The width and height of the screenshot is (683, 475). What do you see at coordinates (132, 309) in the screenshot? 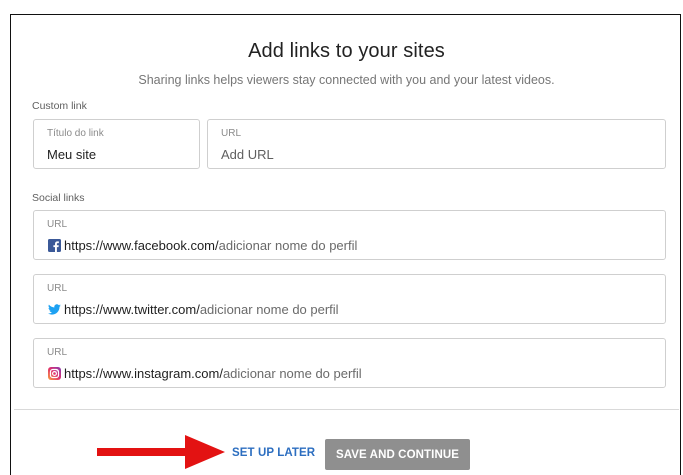
I see `twitter-url-prefix: https://www.twitter.com/` at bounding box center [132, 309].